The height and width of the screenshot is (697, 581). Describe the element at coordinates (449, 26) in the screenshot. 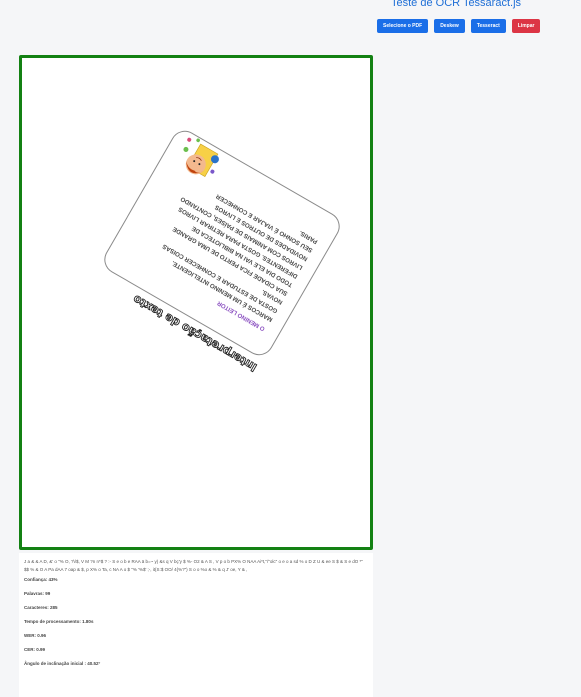

I see `deskew-button: Deskew` at that location.